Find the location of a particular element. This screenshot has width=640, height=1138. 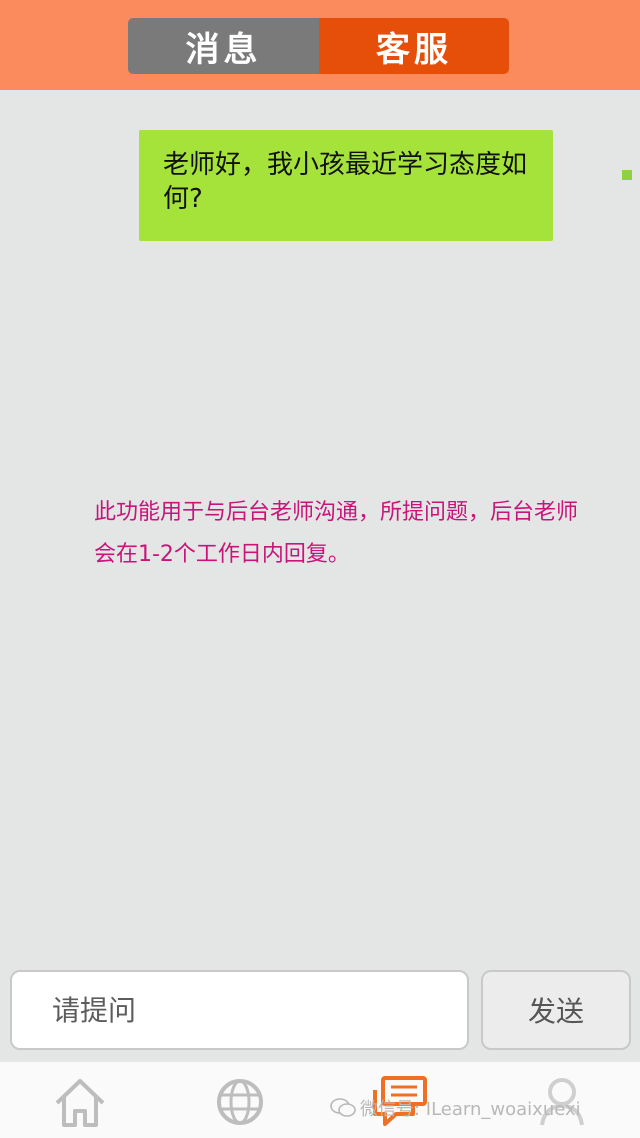

header-bar: 消息 客服 is located at coordinates (320, 45).